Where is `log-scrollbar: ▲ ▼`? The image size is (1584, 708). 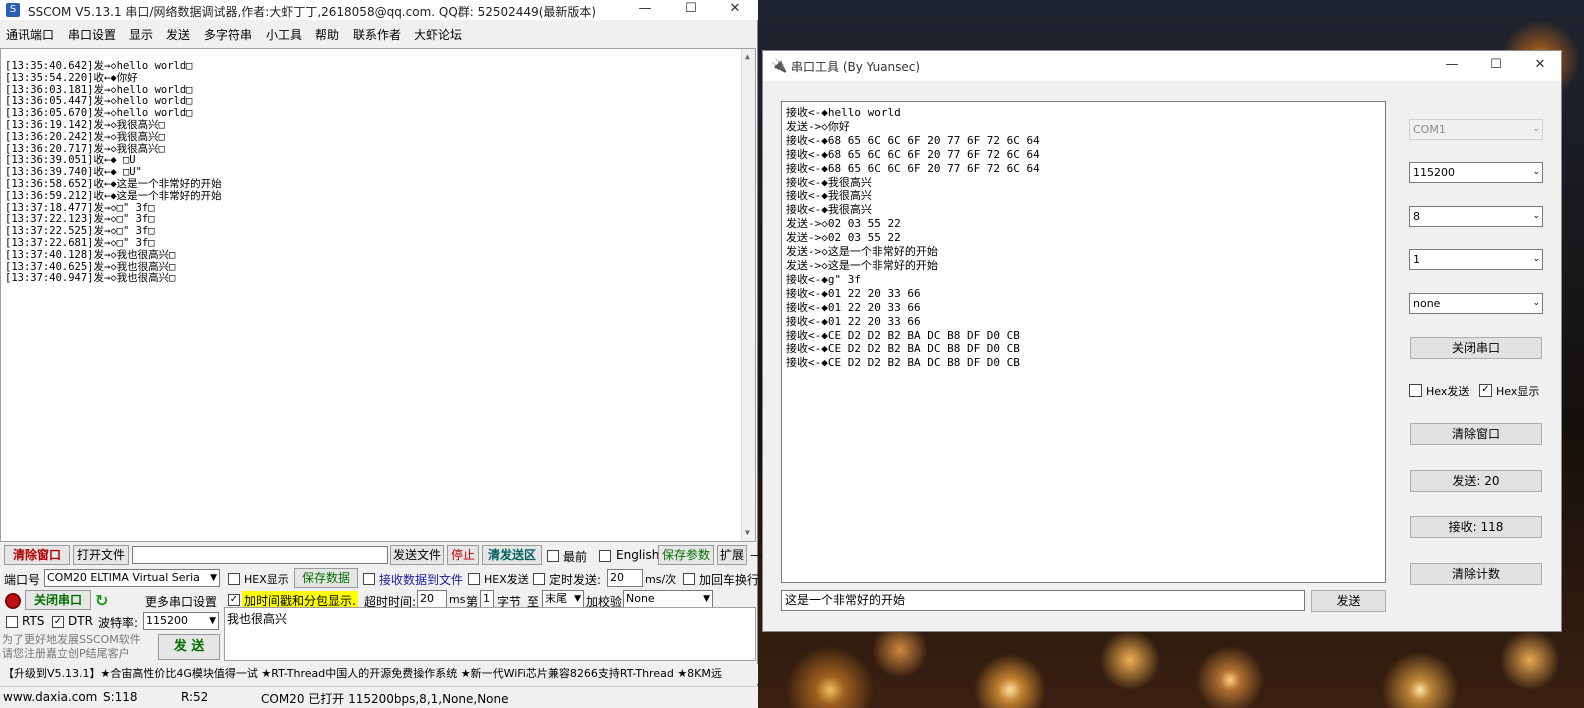 log-scrollbar: ▲ ▼ is located at coordinates (748, 295).